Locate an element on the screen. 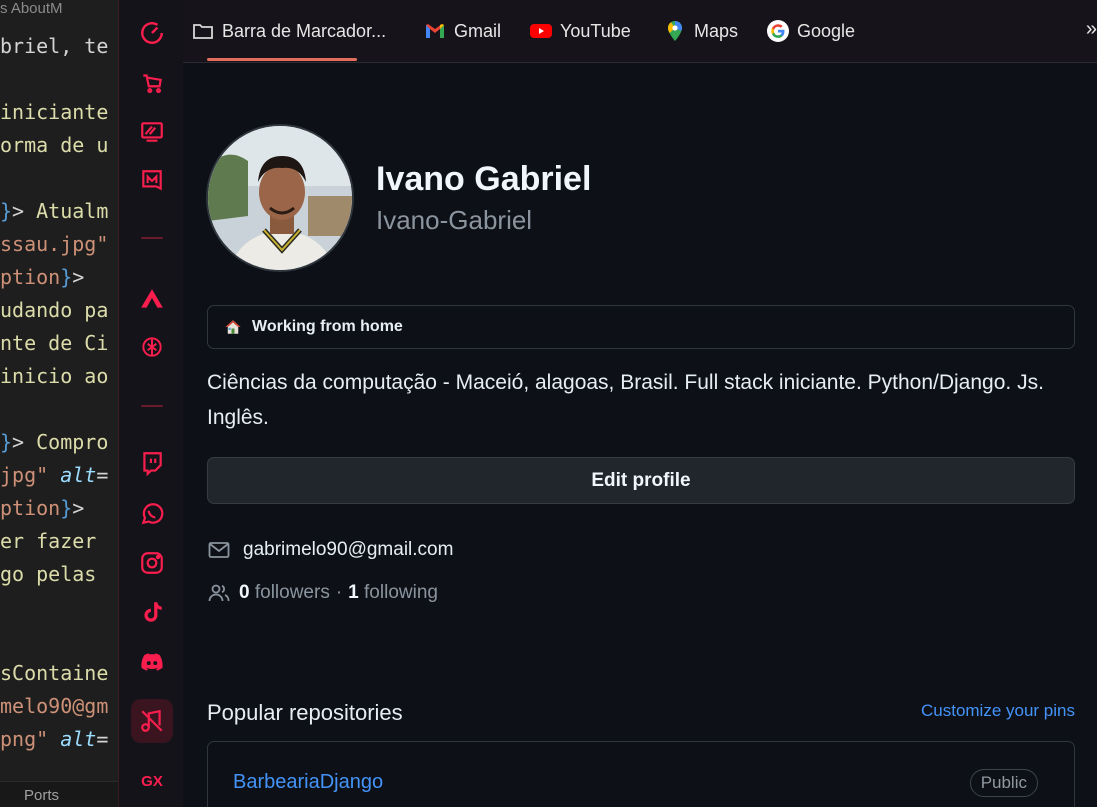 The height and width of the screenshot is (807, 1097). visibility-badge: Public is located at coordinates (1003, 783).